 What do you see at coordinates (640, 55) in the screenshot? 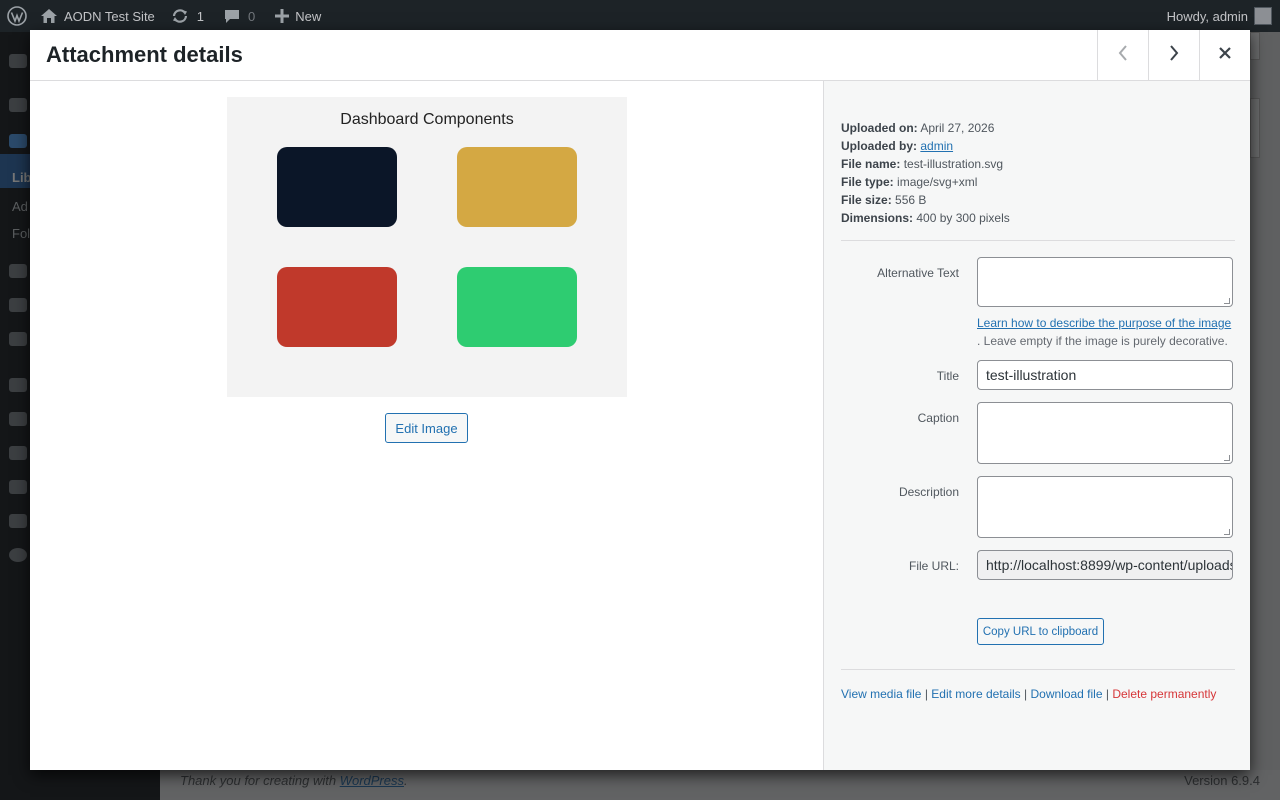
I see `modal-header: Attachment details` at bounding box center [640, 55].